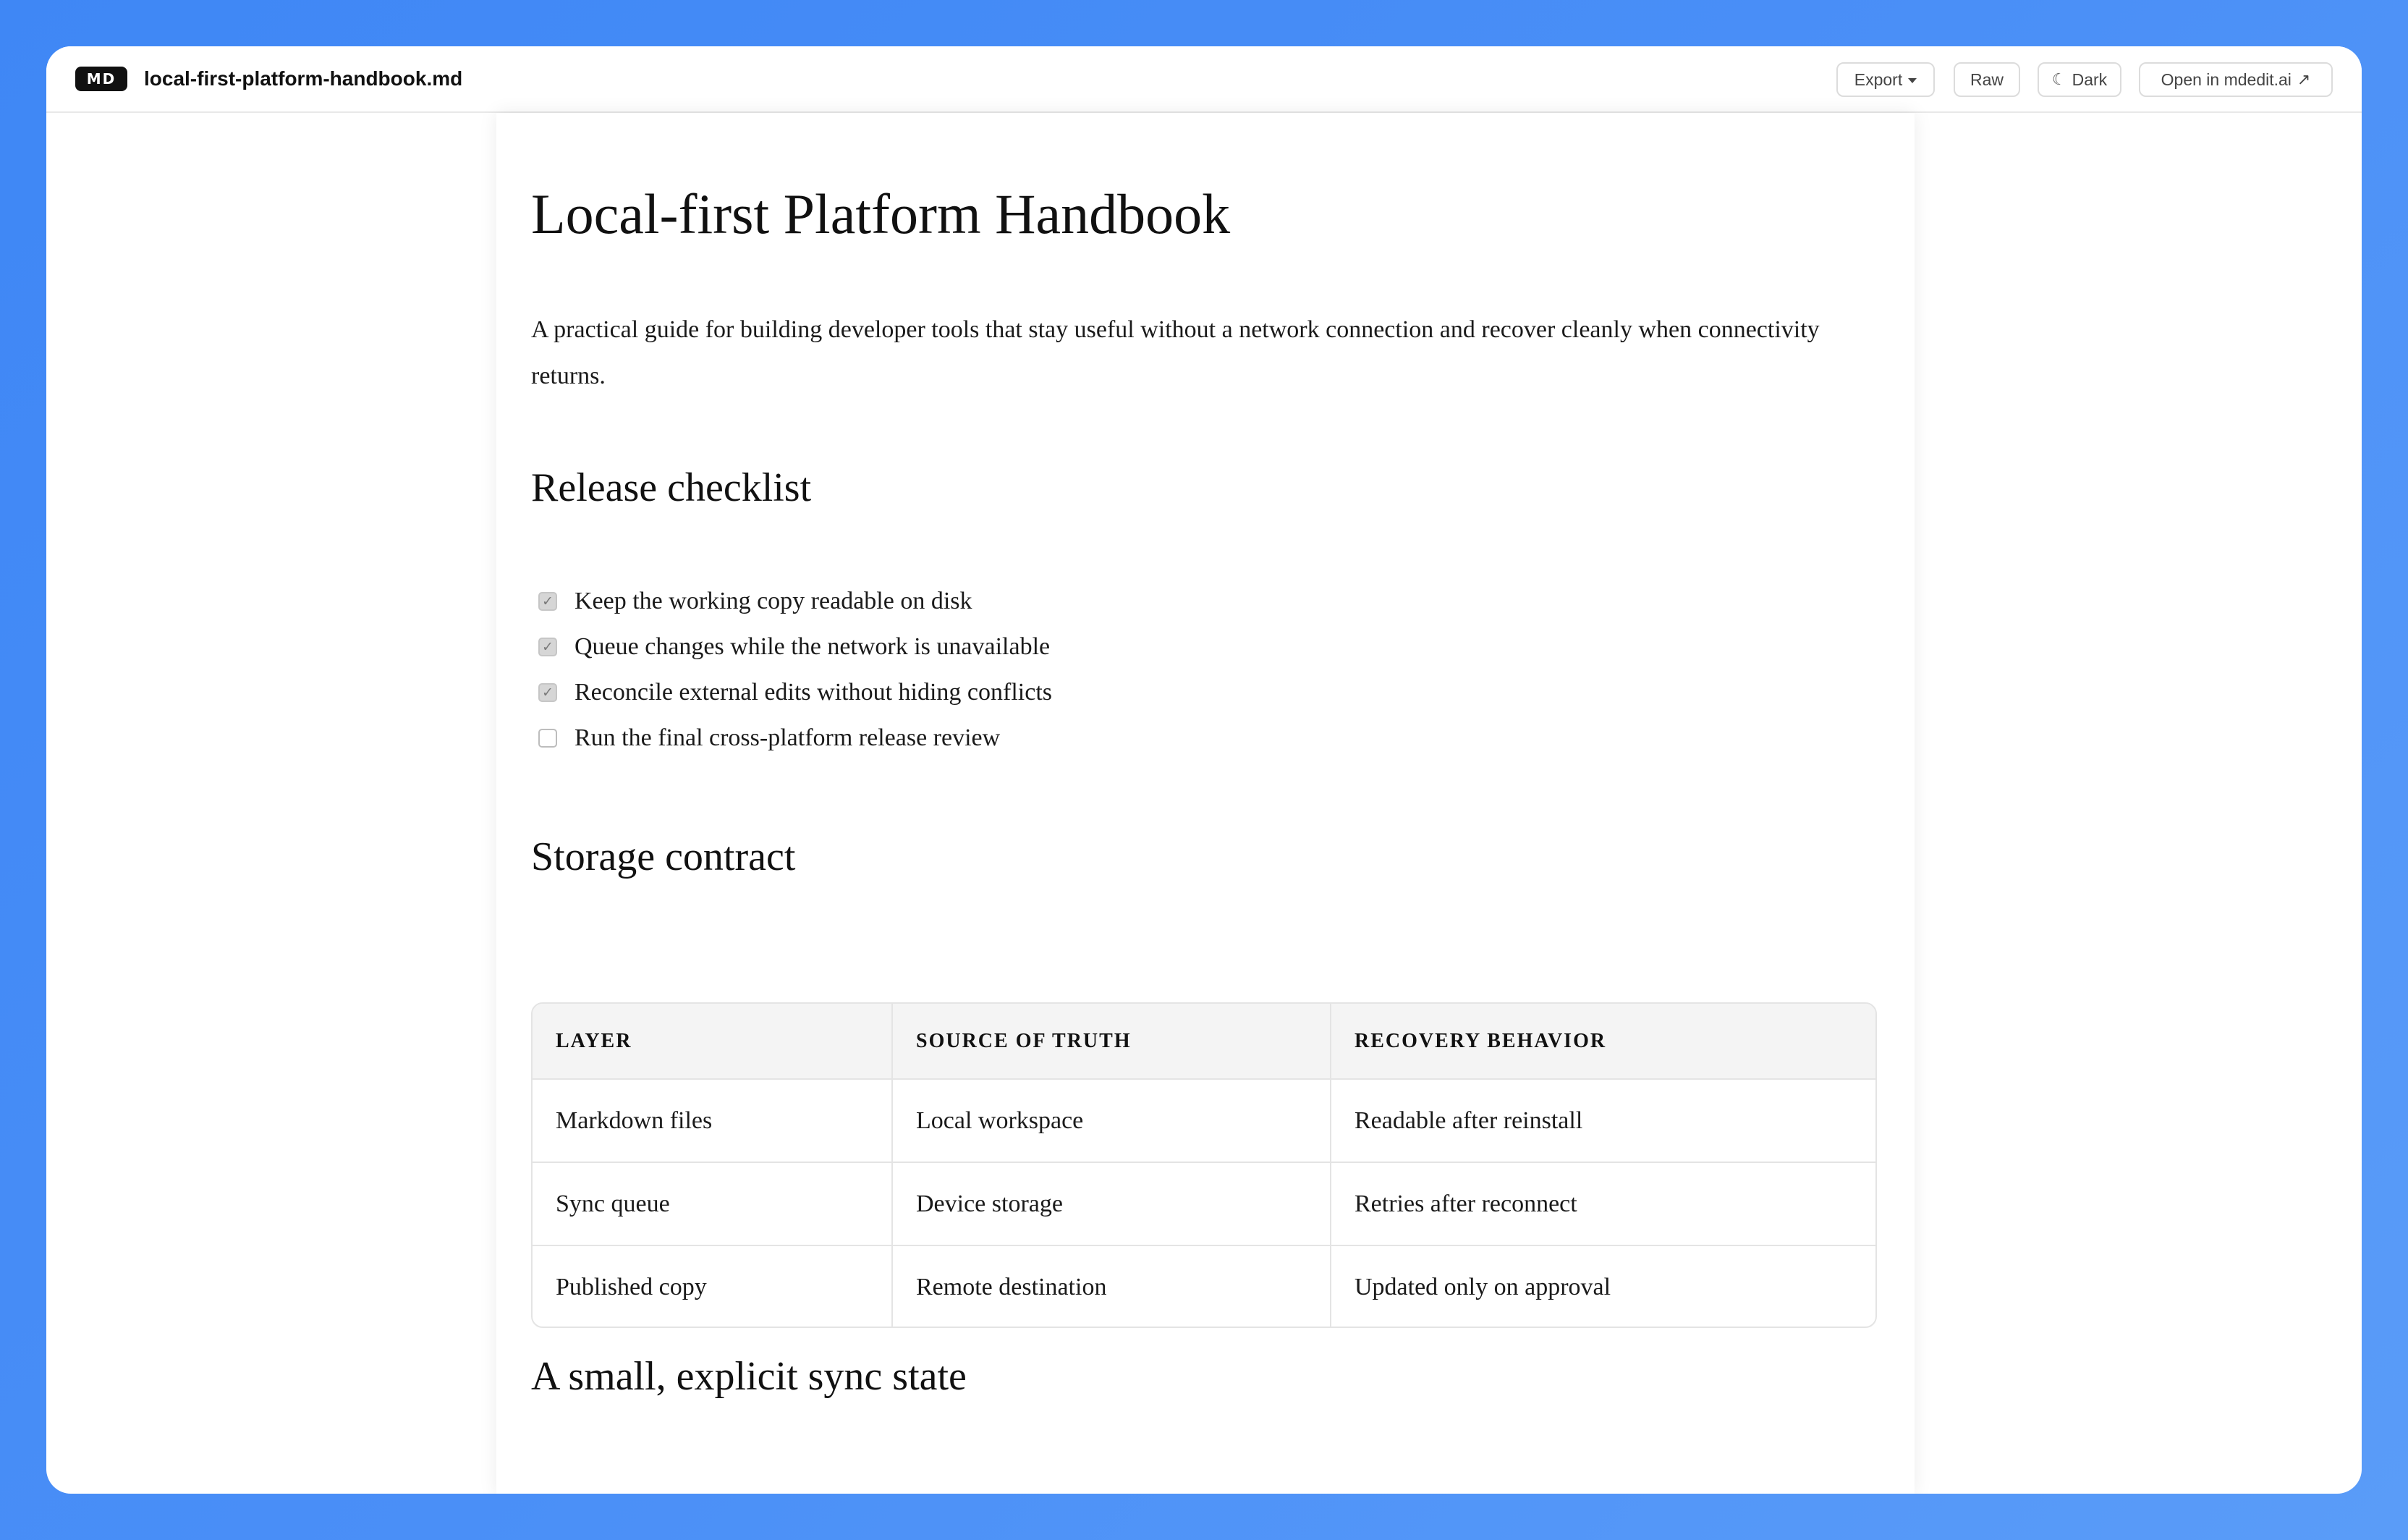 The width and height of the screenshot is (2408, 1540). Describe the element at coordinates (1912, 80) in the screenshot. I see `caret-down-icon` at that location.